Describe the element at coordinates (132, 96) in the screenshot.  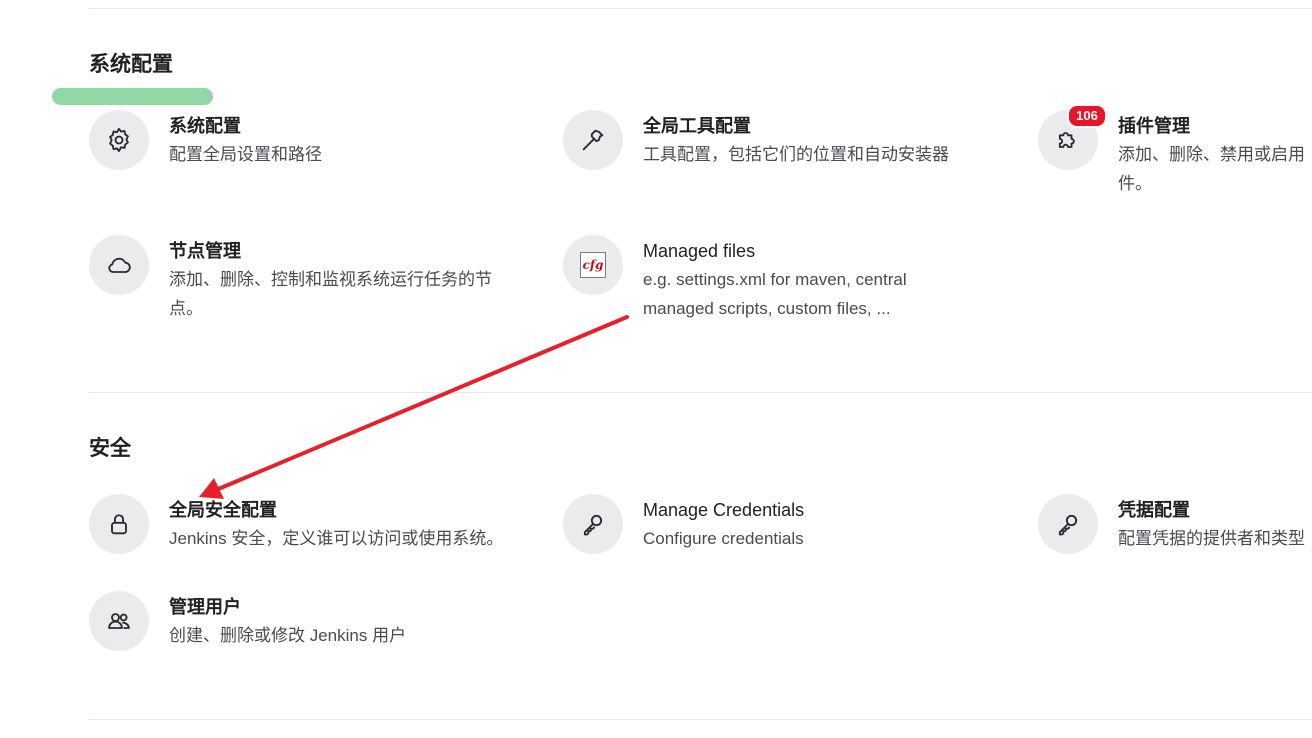
I see `highlight-marker` at that location.